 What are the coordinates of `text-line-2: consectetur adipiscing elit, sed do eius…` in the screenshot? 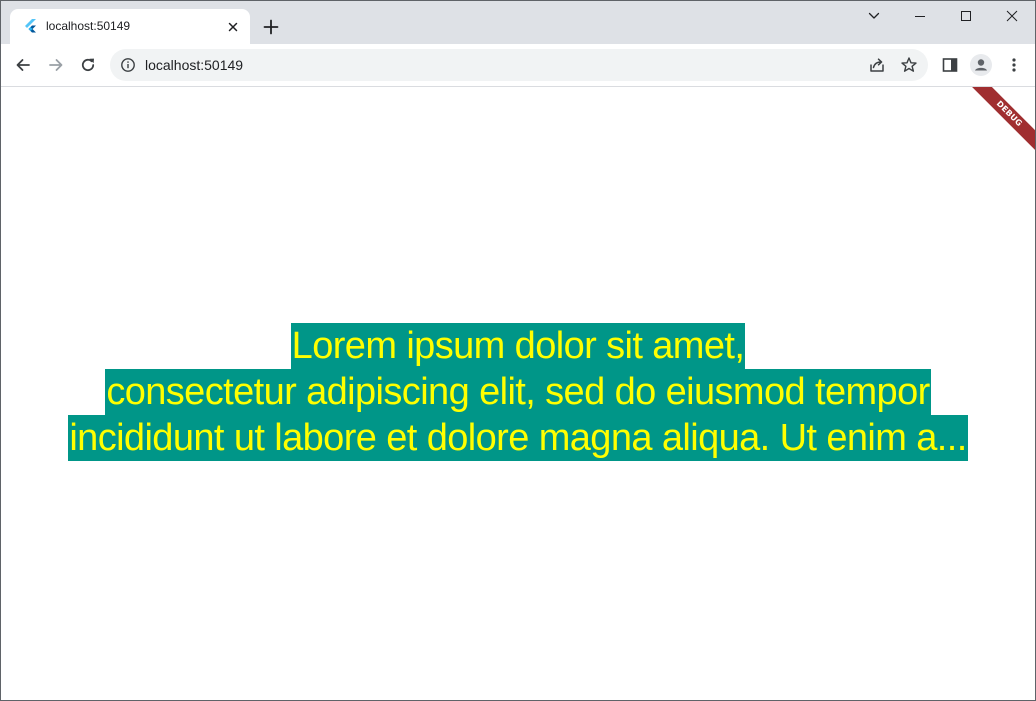 It's located at (518, 392).